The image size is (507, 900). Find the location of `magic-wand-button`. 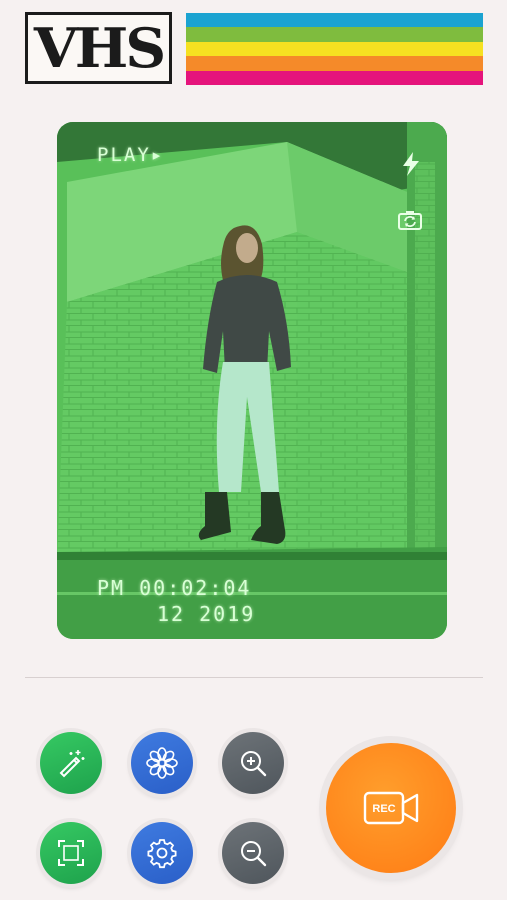

magic-wand-button is located at coordinates (71, 763).